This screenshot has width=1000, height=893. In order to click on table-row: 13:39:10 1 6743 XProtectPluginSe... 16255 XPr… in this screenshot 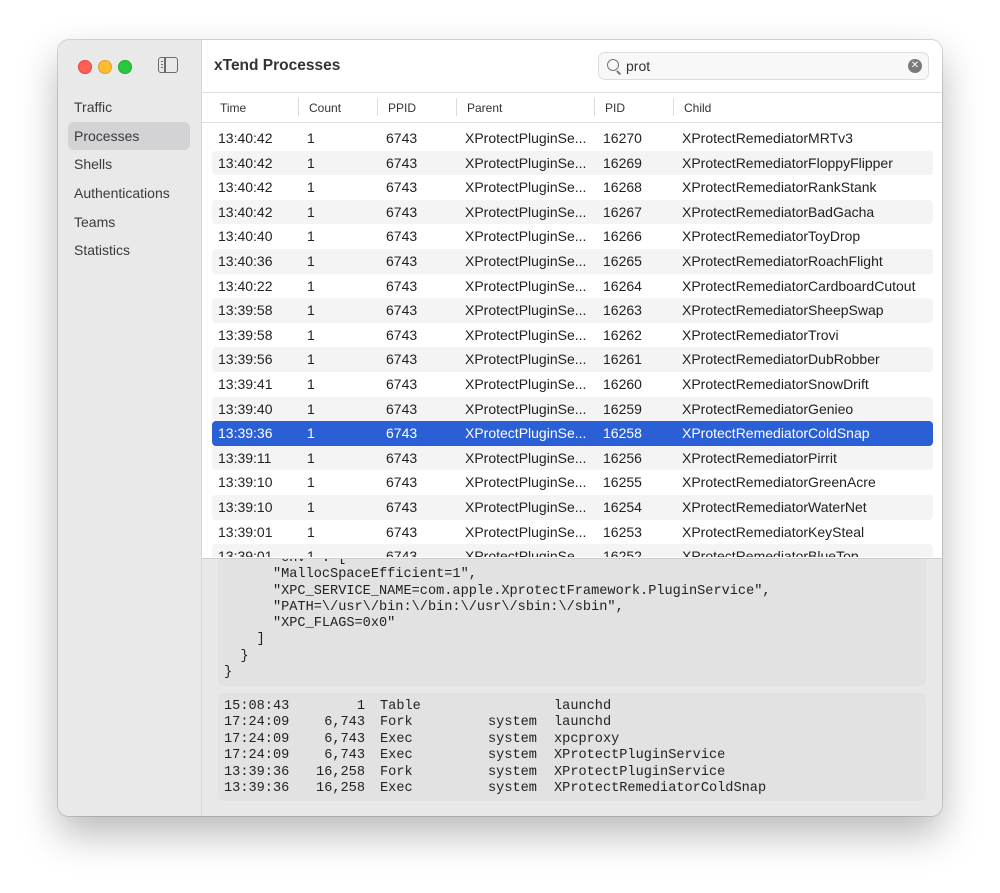, I will do `click(572, 482)`.